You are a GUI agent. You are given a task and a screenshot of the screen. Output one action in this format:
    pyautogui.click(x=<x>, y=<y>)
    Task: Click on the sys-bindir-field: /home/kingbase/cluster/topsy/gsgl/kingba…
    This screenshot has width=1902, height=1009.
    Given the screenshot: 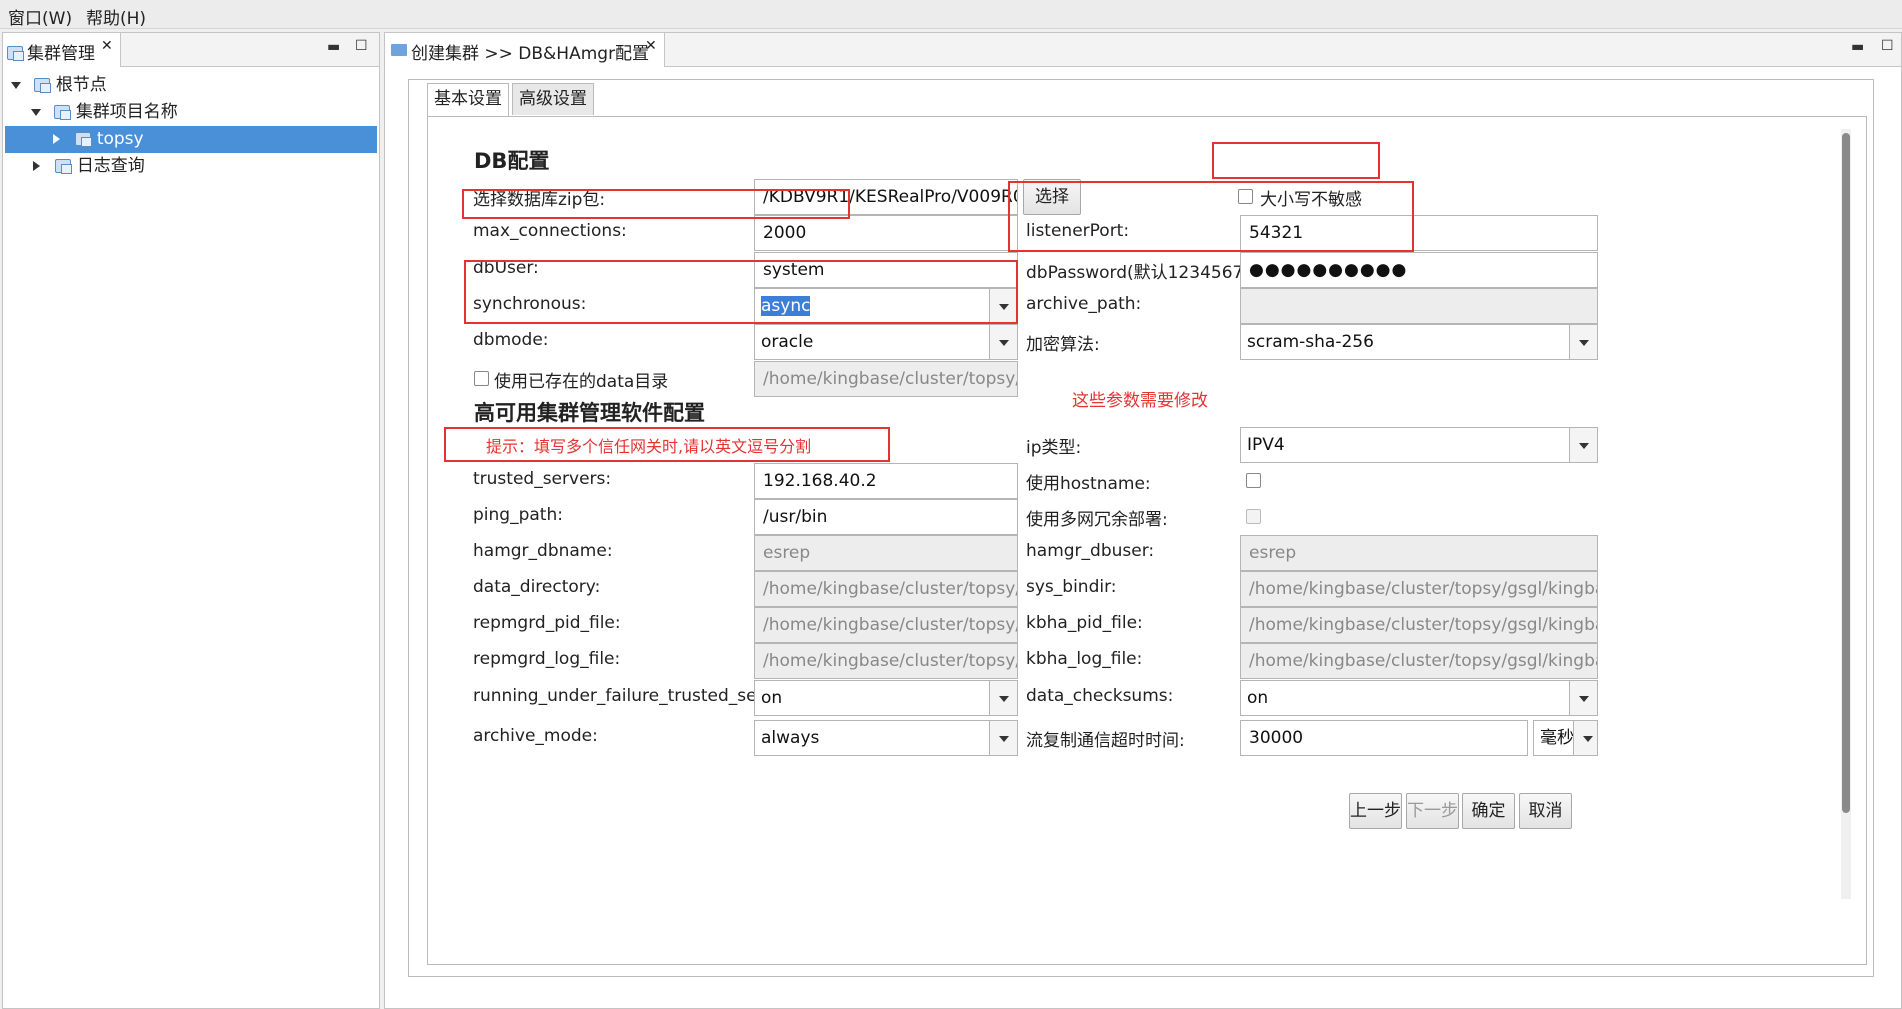 What is the action you would take?
    pyautogui.click(x=1419, y=589)
    